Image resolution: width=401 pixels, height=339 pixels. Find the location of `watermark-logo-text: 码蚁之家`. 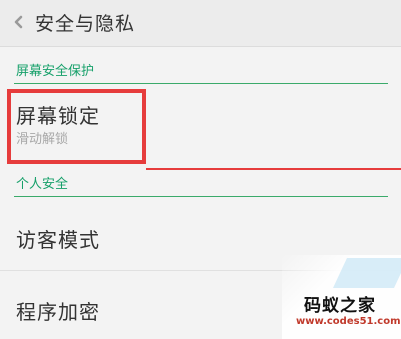

watermark-logo-text: 码蚁之家 is located at coordinates (340, 306).